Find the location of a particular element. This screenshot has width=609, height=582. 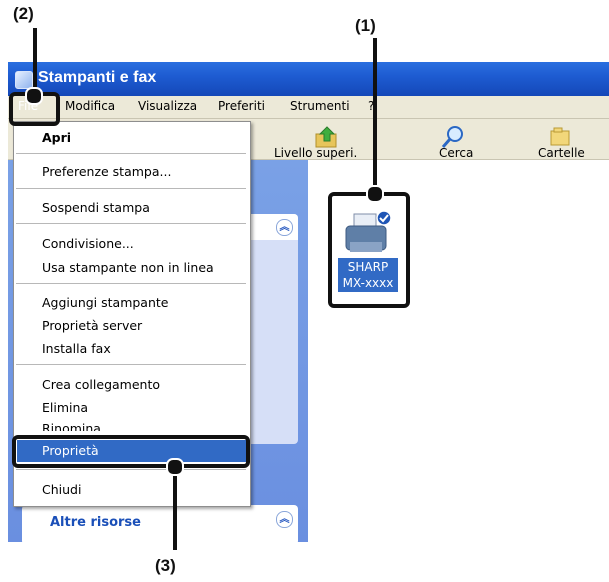

menu-item-chiudi: Chiudi is located at coordinates (61, 489).